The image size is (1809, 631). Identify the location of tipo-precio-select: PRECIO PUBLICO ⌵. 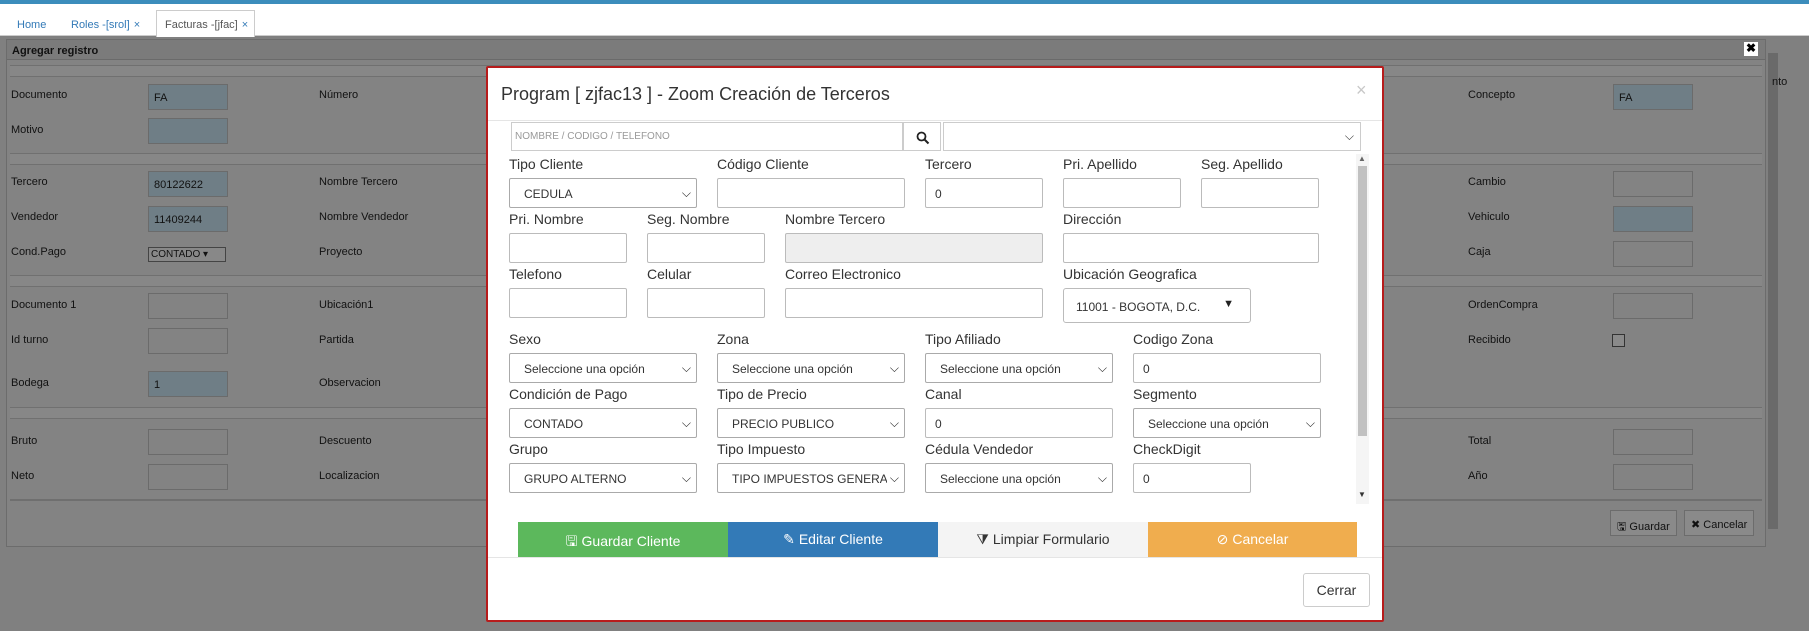
(811, 423).